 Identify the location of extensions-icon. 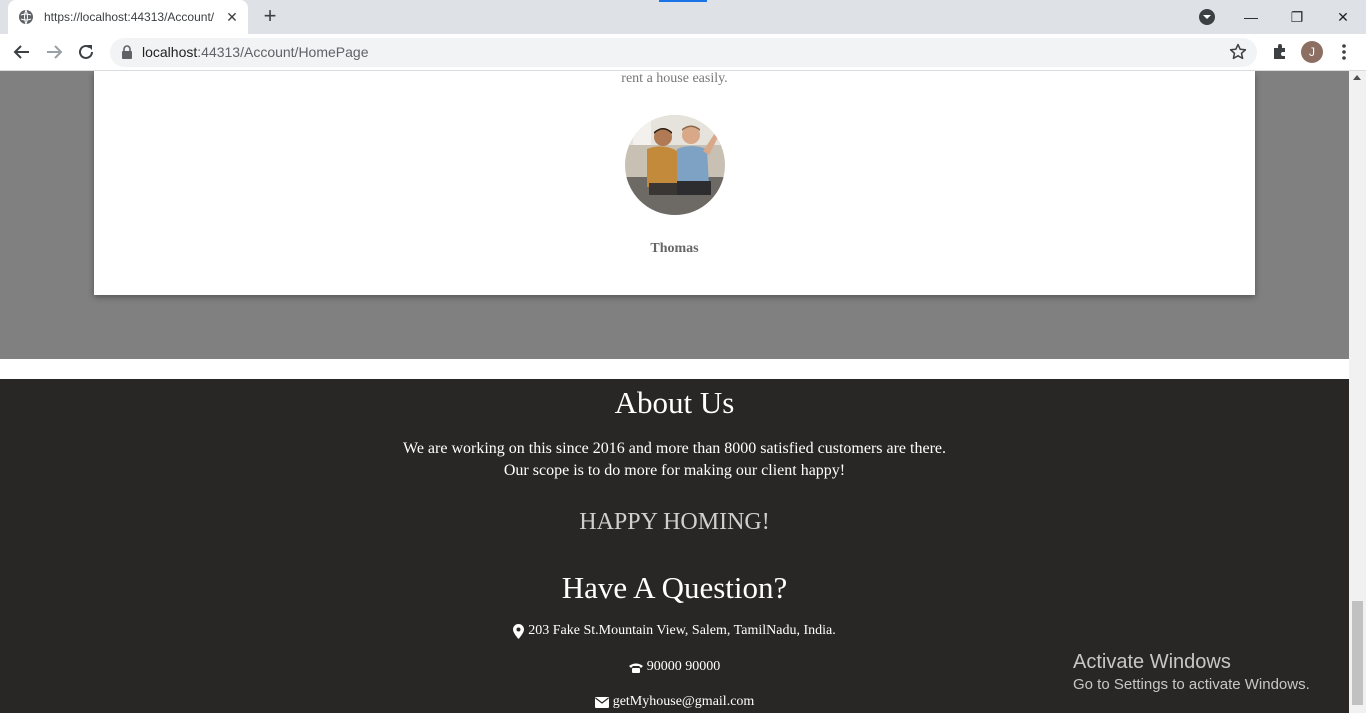
(1280, 51).